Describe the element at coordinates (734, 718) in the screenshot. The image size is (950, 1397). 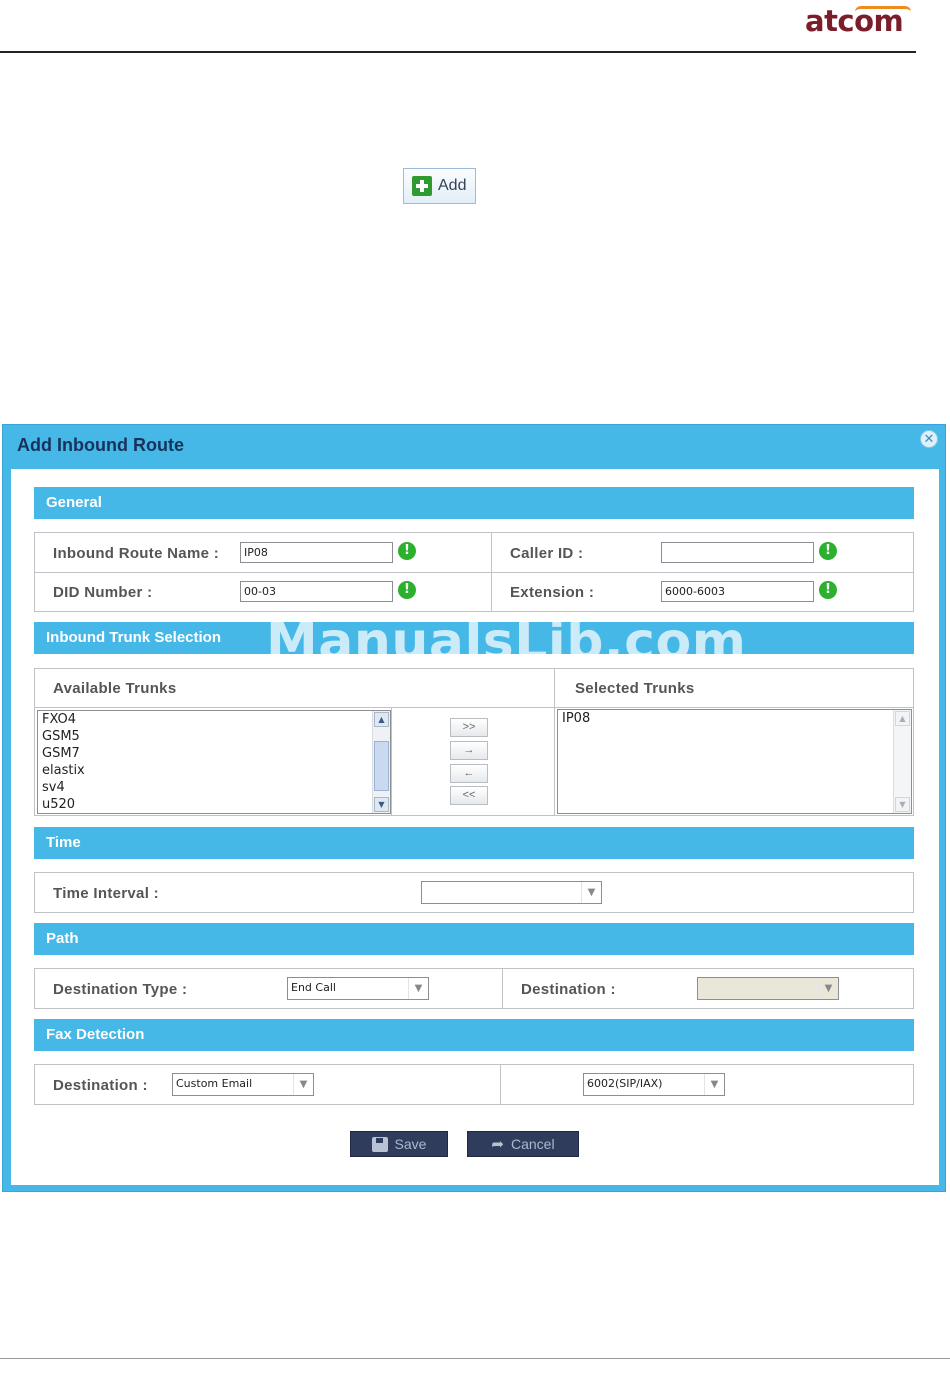
I see `list-item: IP08` at that location.